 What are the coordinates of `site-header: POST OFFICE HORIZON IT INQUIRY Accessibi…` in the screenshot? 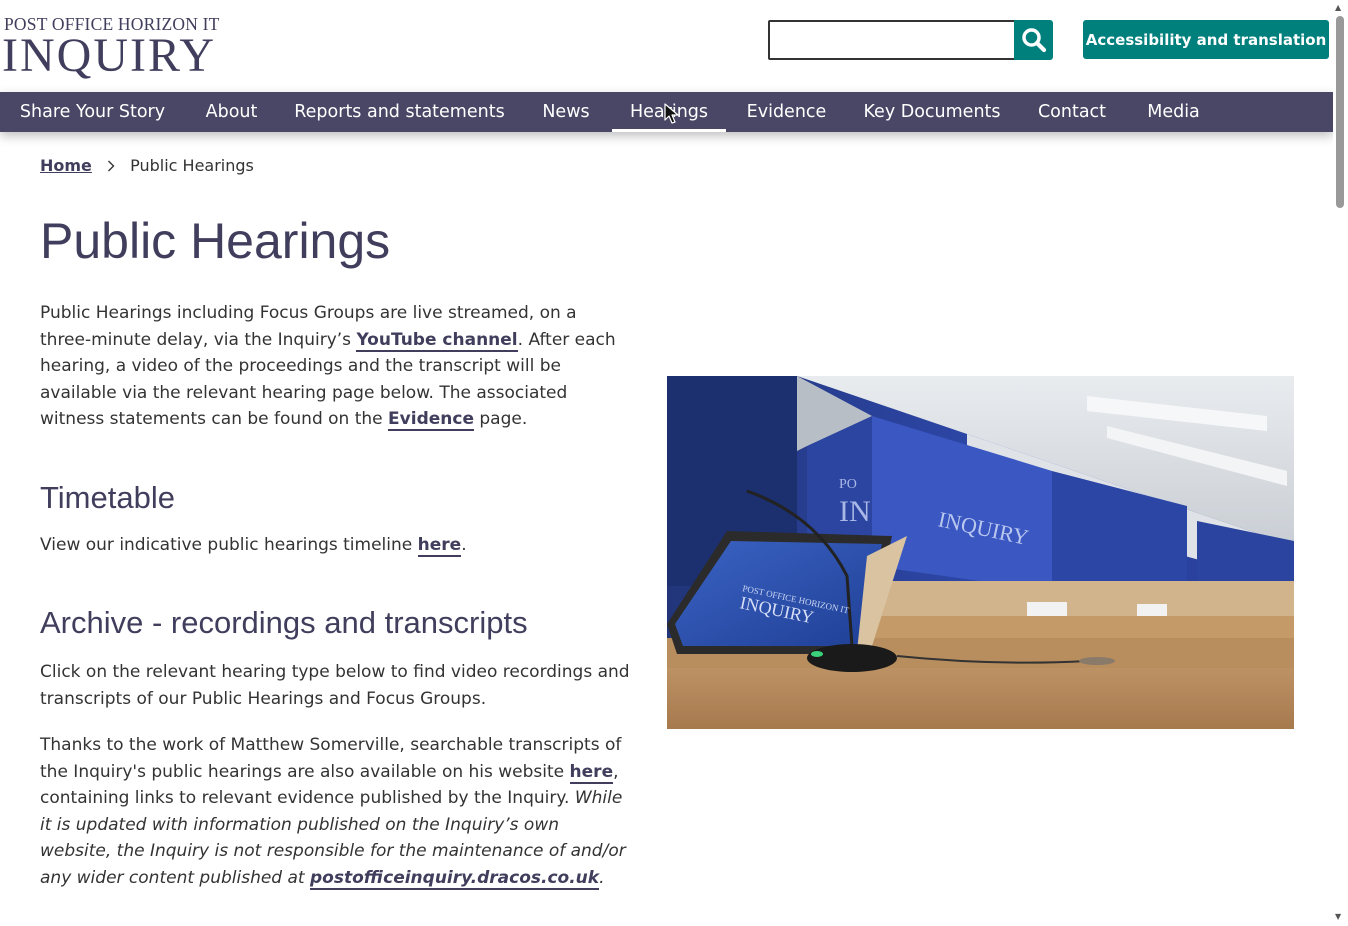 It's located at (666, 46).